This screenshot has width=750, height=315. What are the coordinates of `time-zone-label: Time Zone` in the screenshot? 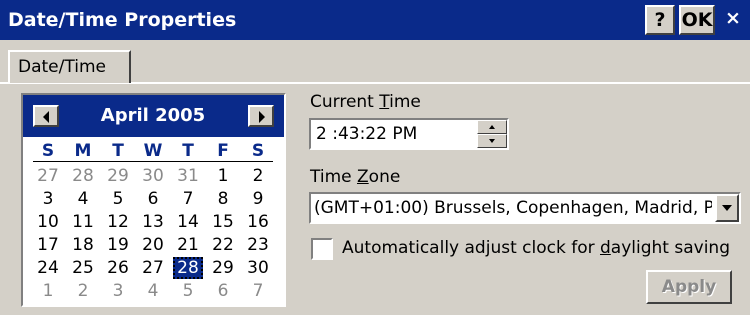 It's located at (355, 177).